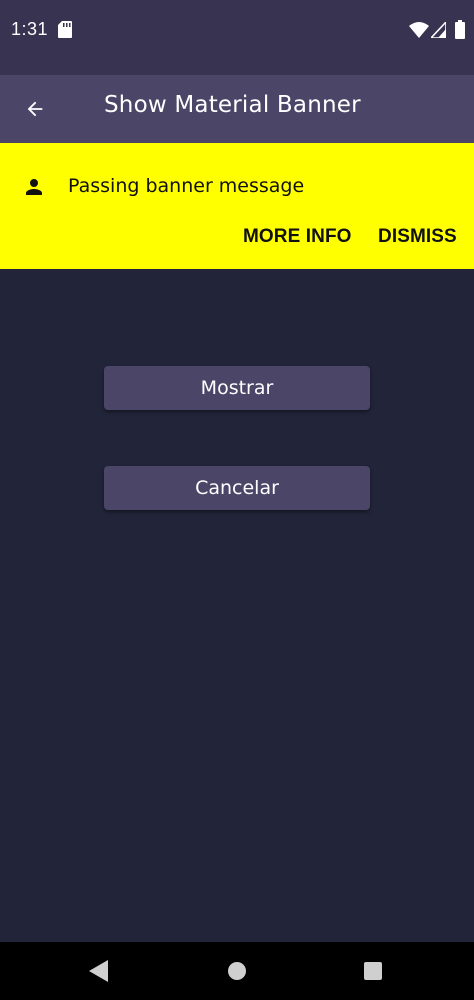 This screenshot has width=474, height=1000. I want to click on material-banner: Passing banner message MORE INFO DISMISS, so click(237, 206).